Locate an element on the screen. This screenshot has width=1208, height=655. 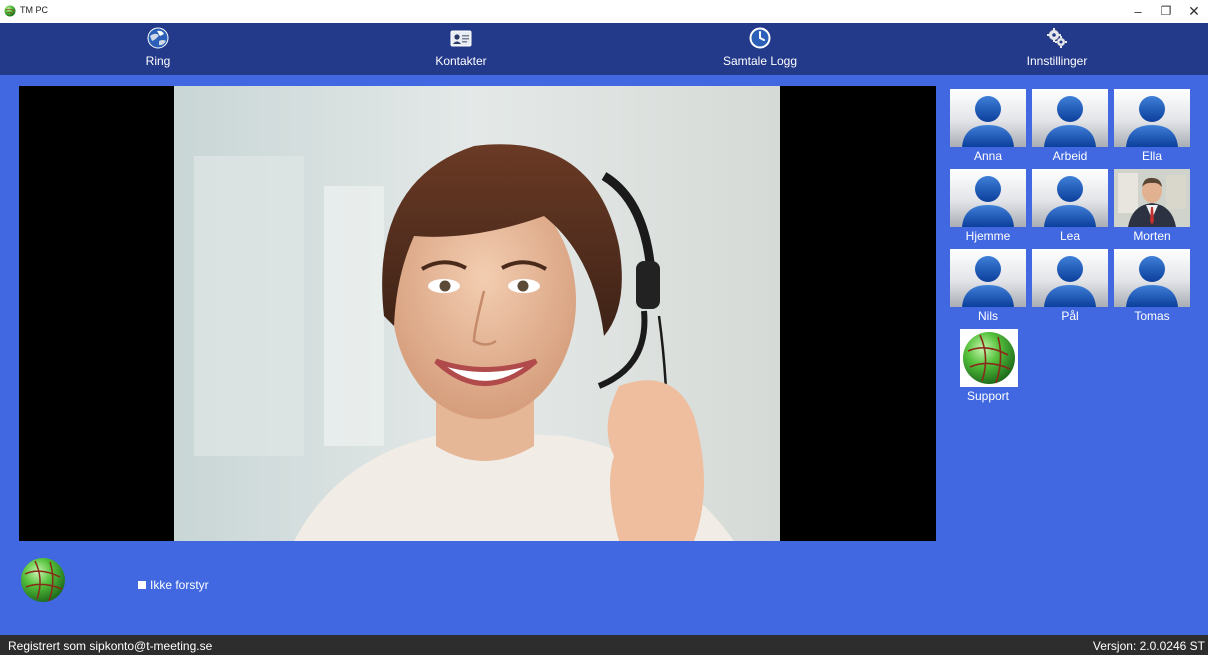
contact-name: Nils is located at coordinates (988, 316).